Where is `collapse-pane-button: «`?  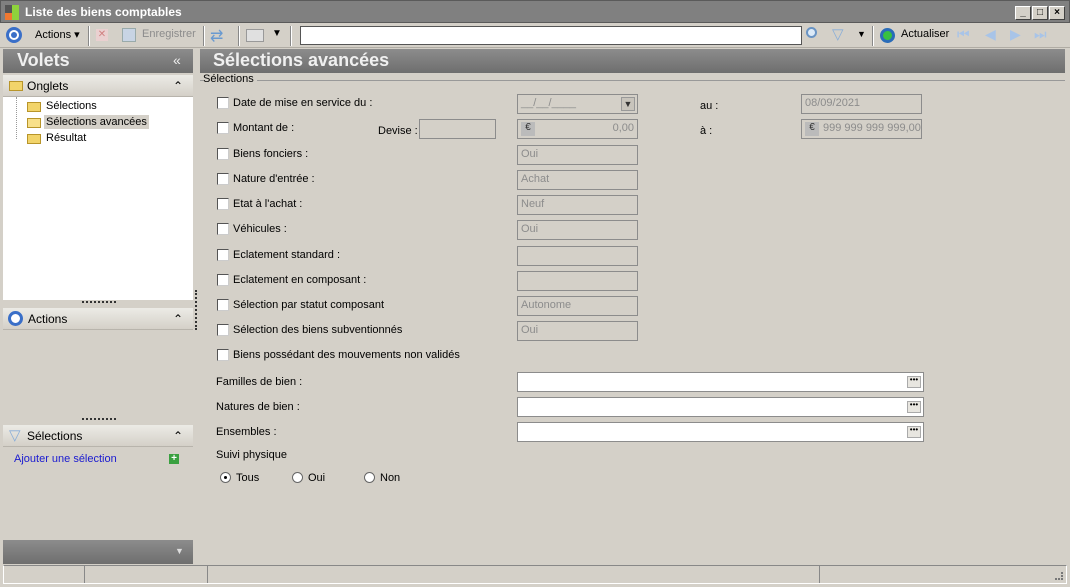
collapse-pane-button: « is located at coordinates (177, 60).